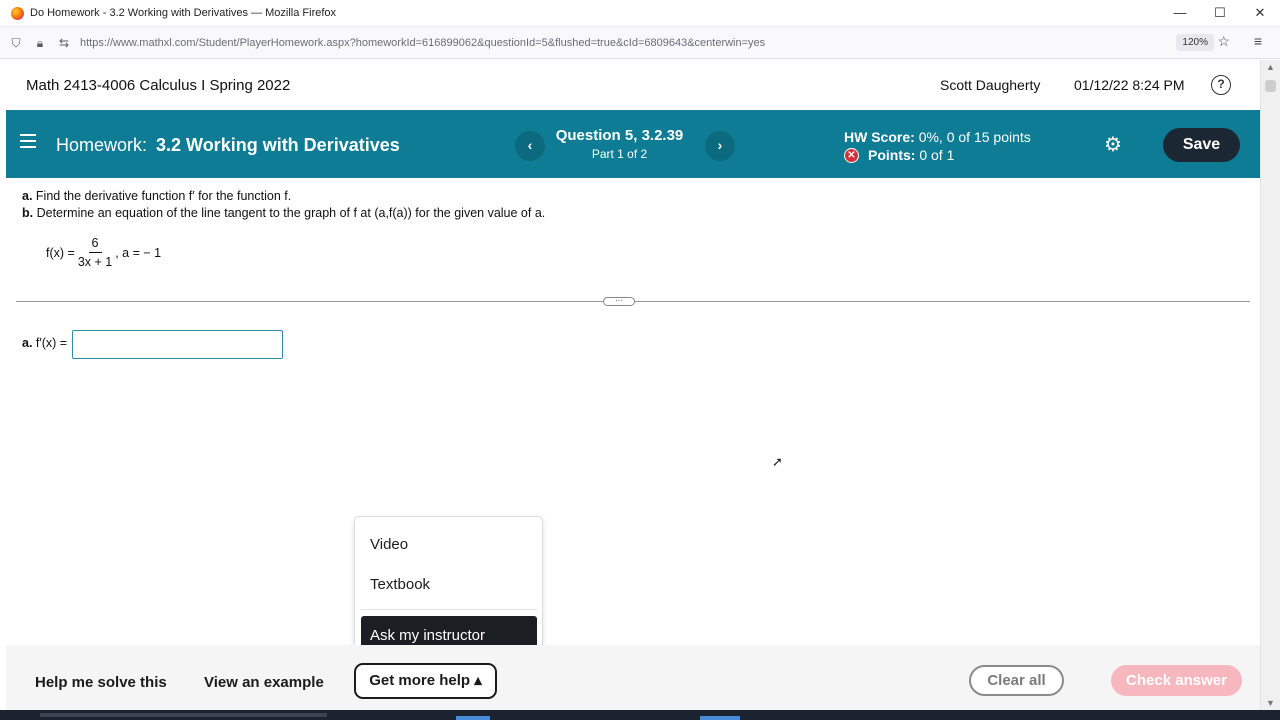 The image size is (1280, 720). What do you see at coordinates (17, 13) in the screenshot?
I see `firefox-logo-icon` at bounding box center [17, 13].